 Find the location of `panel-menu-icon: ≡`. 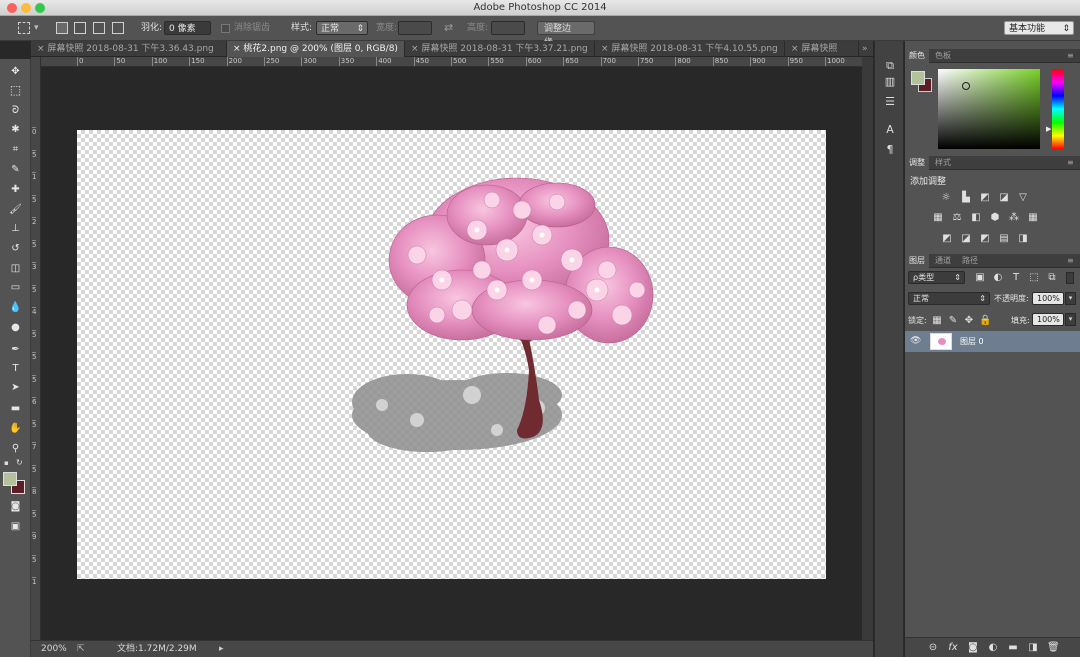

panel-menu-icon: ≡ is located at coordinates (1070, 261).